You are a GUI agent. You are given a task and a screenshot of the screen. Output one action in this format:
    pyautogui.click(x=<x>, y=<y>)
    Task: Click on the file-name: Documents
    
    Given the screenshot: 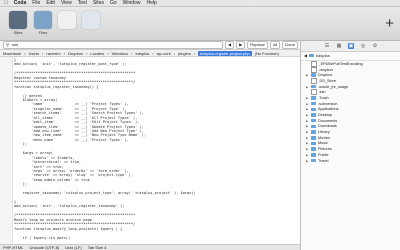 What is the action you would take?
    pyautogui.click(x=328, y=120)
    